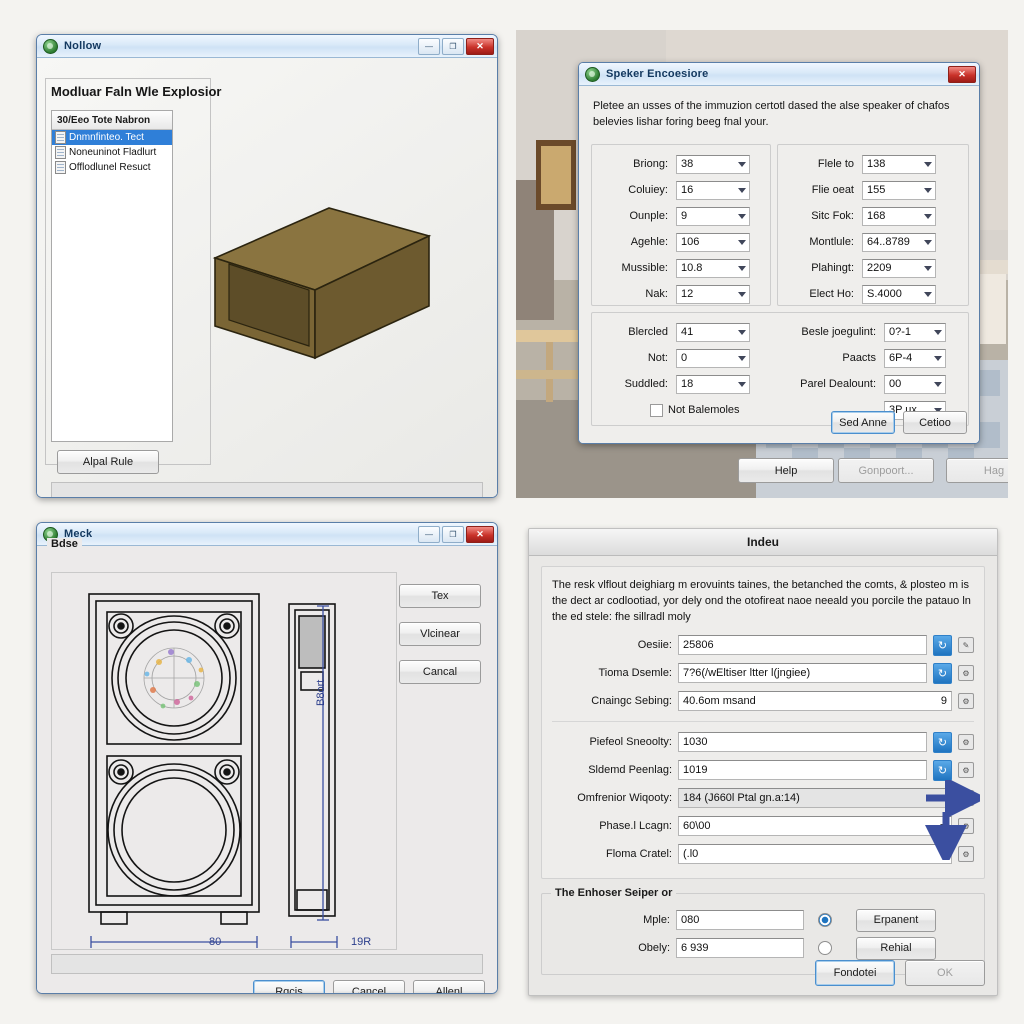 The height and width of the screenshot is (1024, 1024). What do you see at coordinates (649, 242) in the screenshot?
I see `param-label: Agehle:` at bounding box center [649, 242].